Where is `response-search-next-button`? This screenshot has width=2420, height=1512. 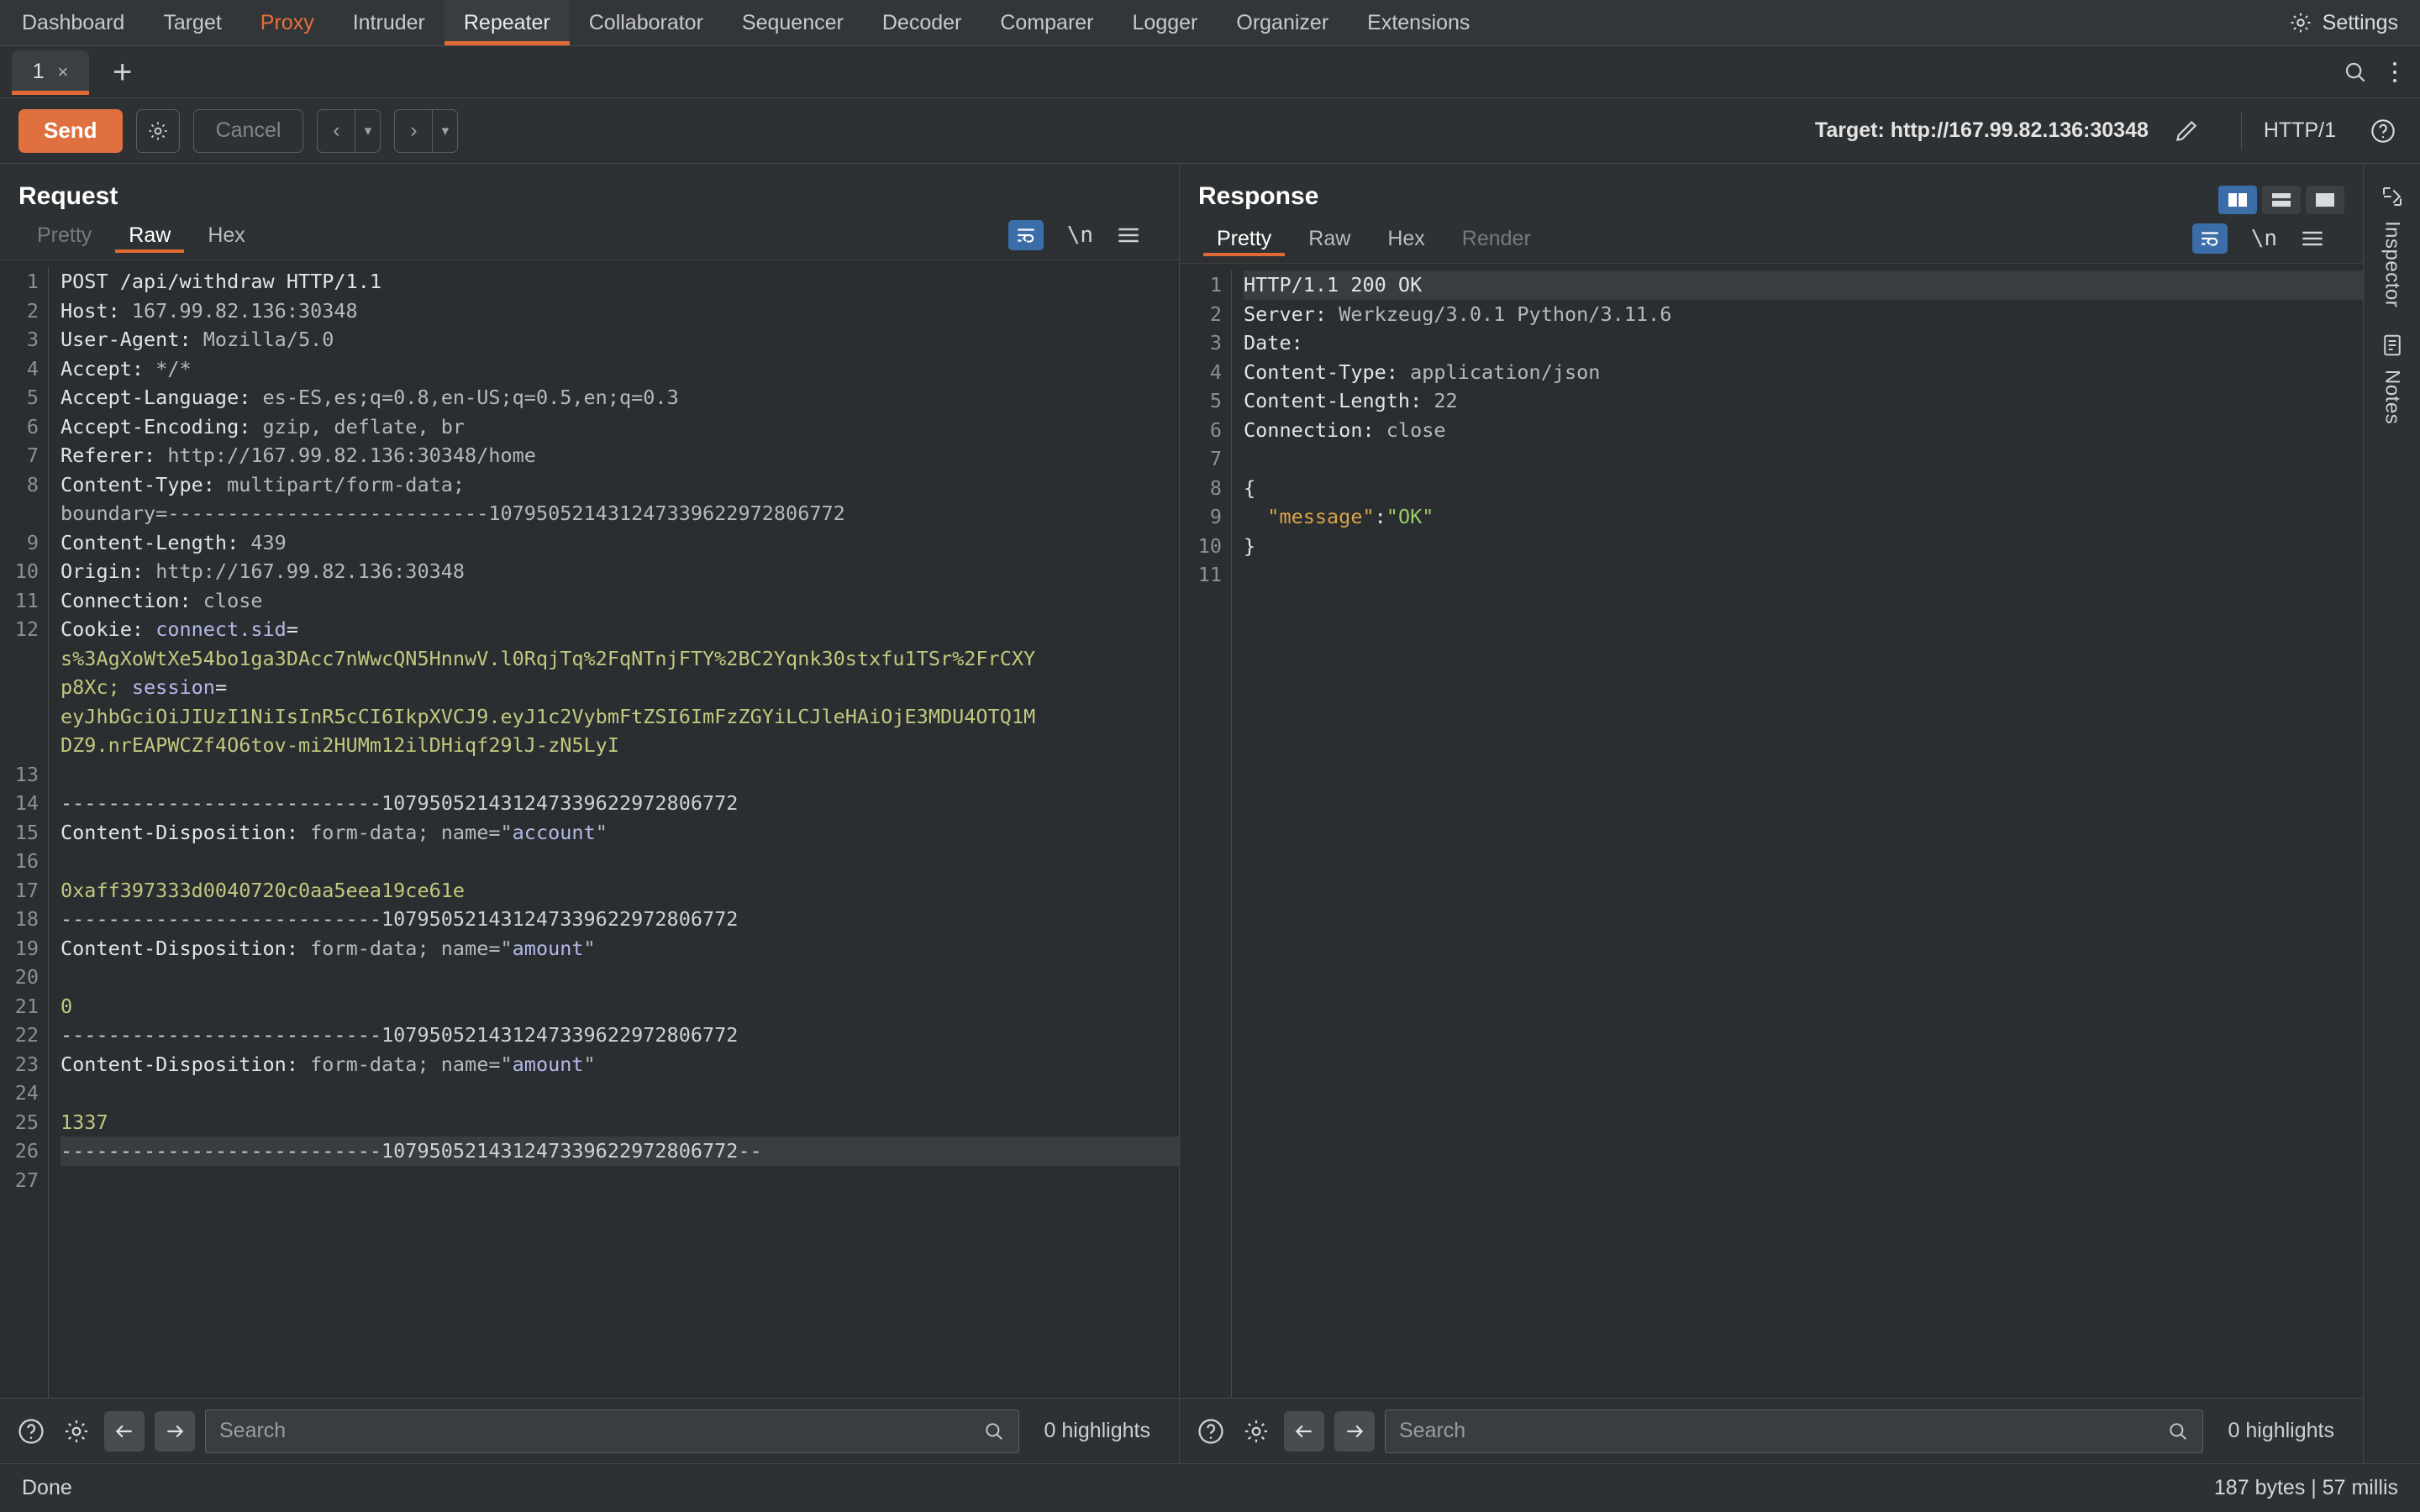
response-search-next-button is located at coordinates (1354, 1431).